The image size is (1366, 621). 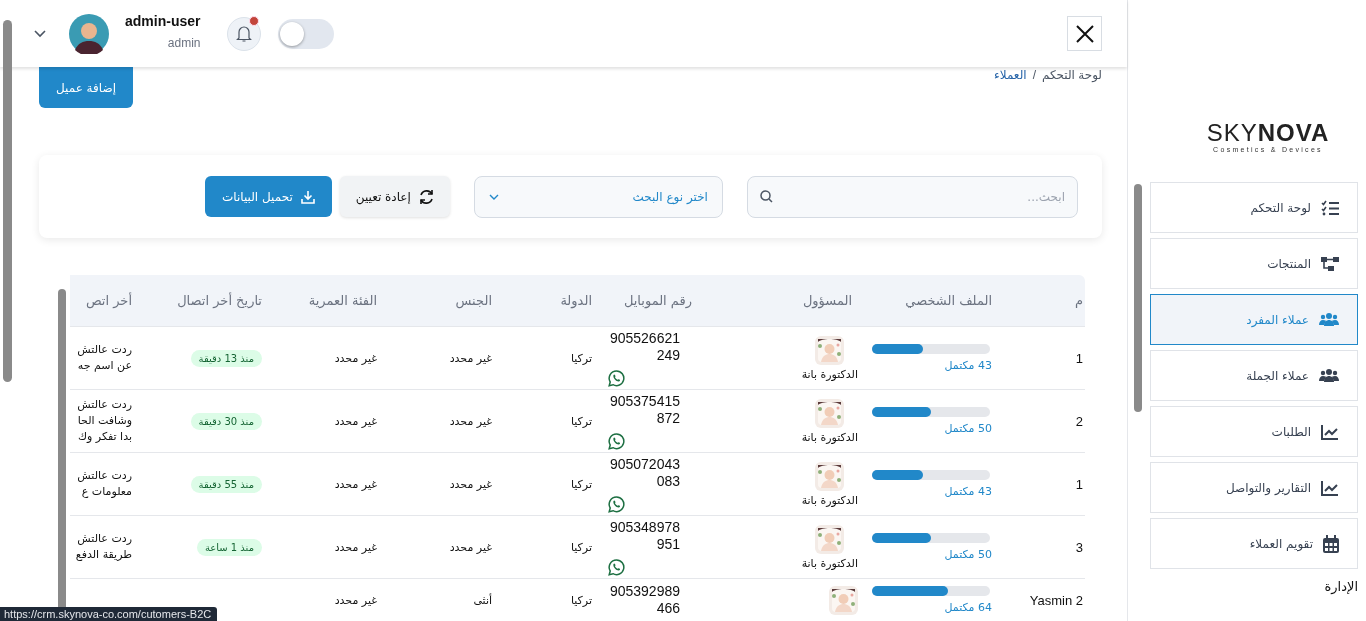 I want to click on time-badge: منذ 55 دقيقة, so click(x=226, y=484).